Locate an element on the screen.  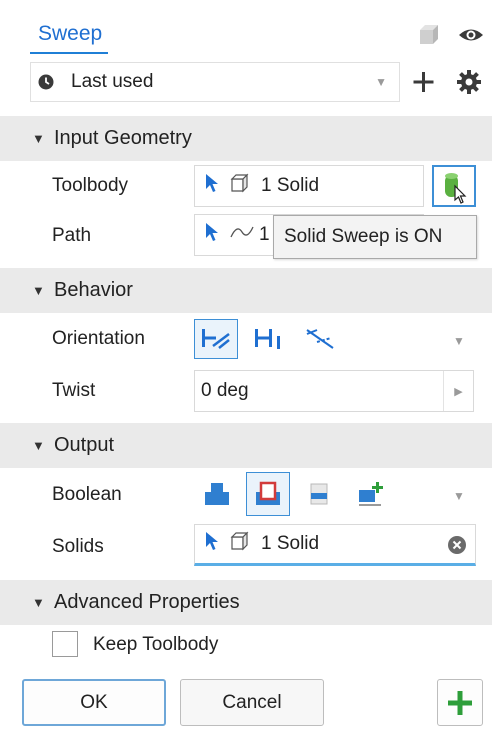
boolean-intersect-button is located at coordinates (319, 494).